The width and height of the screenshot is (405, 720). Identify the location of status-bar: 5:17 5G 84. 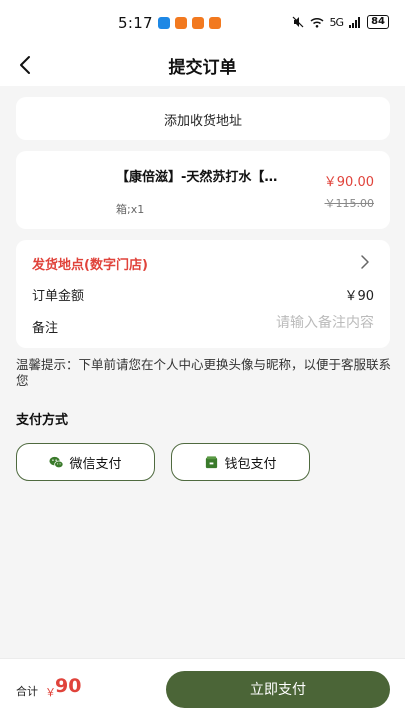
(202, 24).